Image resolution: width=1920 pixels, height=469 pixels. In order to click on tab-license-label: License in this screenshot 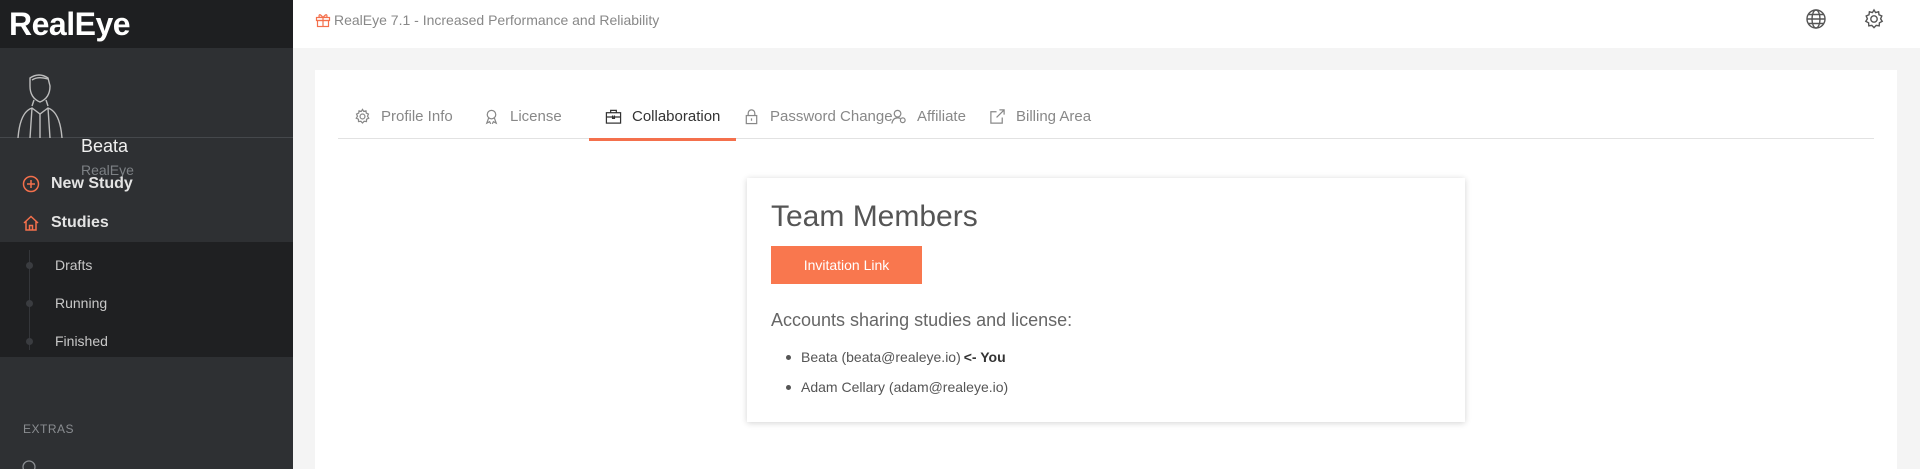, I will do `click(536, 116)`.